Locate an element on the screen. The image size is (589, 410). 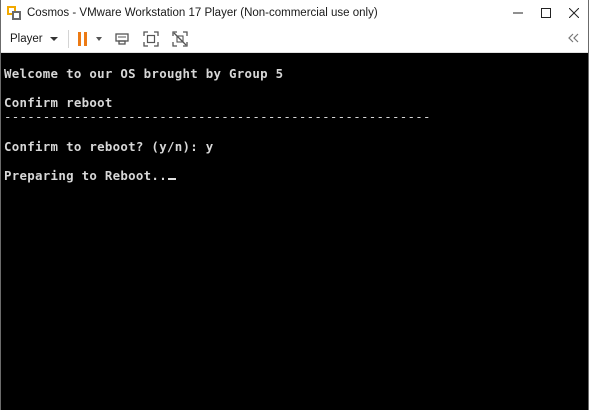
console-confirm-header: Confirm reboot is located at coordinates (58, 102).